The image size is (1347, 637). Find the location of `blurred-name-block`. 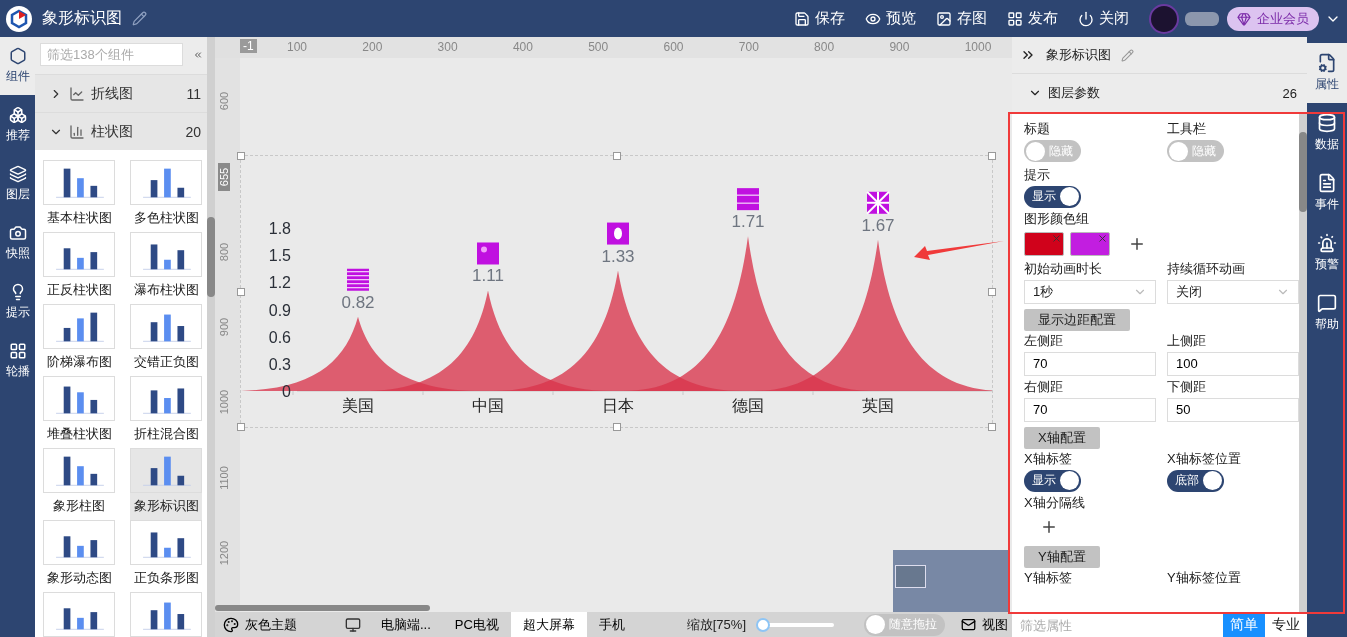

blurred-name-block is located at coordinates (1202, 18).